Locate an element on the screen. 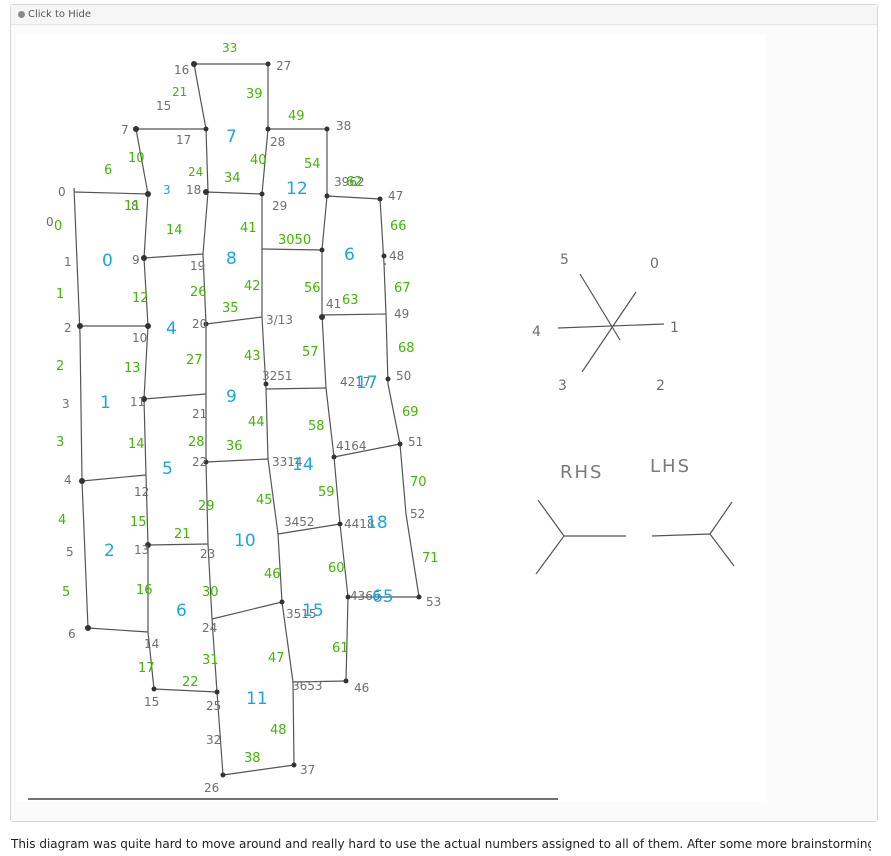 This screenshot has height=856, width=891. gray-label: 21 is located at coordinates (179, 92).